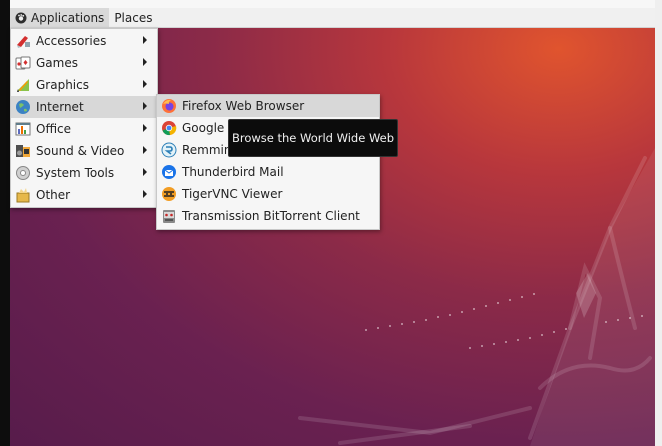 The image size is (662, 446). What do you see at coordinates (23, 195) in the screenshot?
I see `other-icon` at bounding box center [23, 195].